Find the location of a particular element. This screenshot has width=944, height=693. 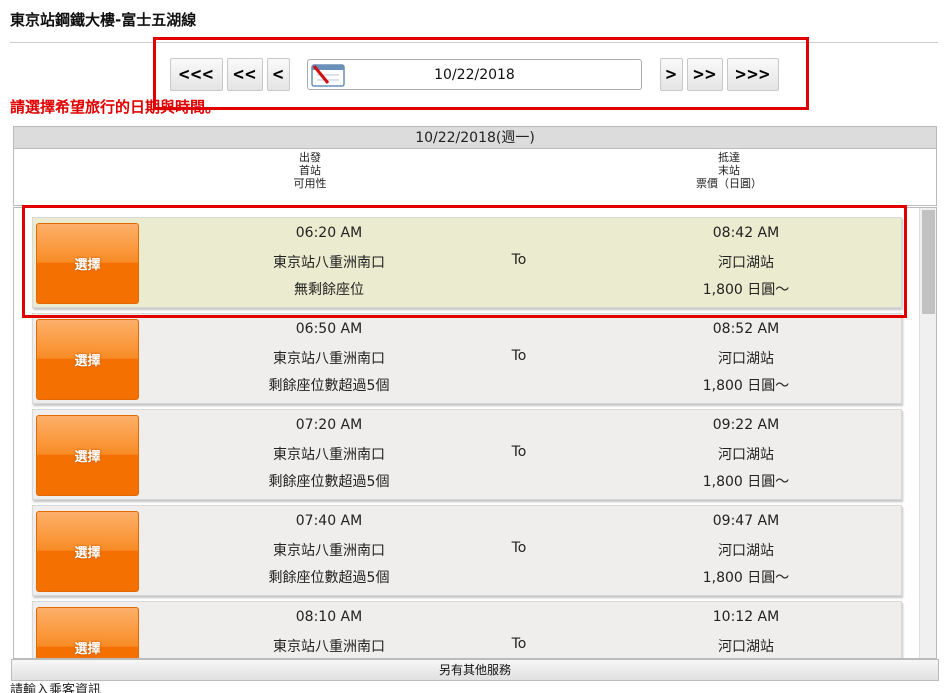

trip-row: 選擇 08:10 AM 東京站八重洲南口 To 10:12 AM 河口湖站 is located at coordinates (467, 629).